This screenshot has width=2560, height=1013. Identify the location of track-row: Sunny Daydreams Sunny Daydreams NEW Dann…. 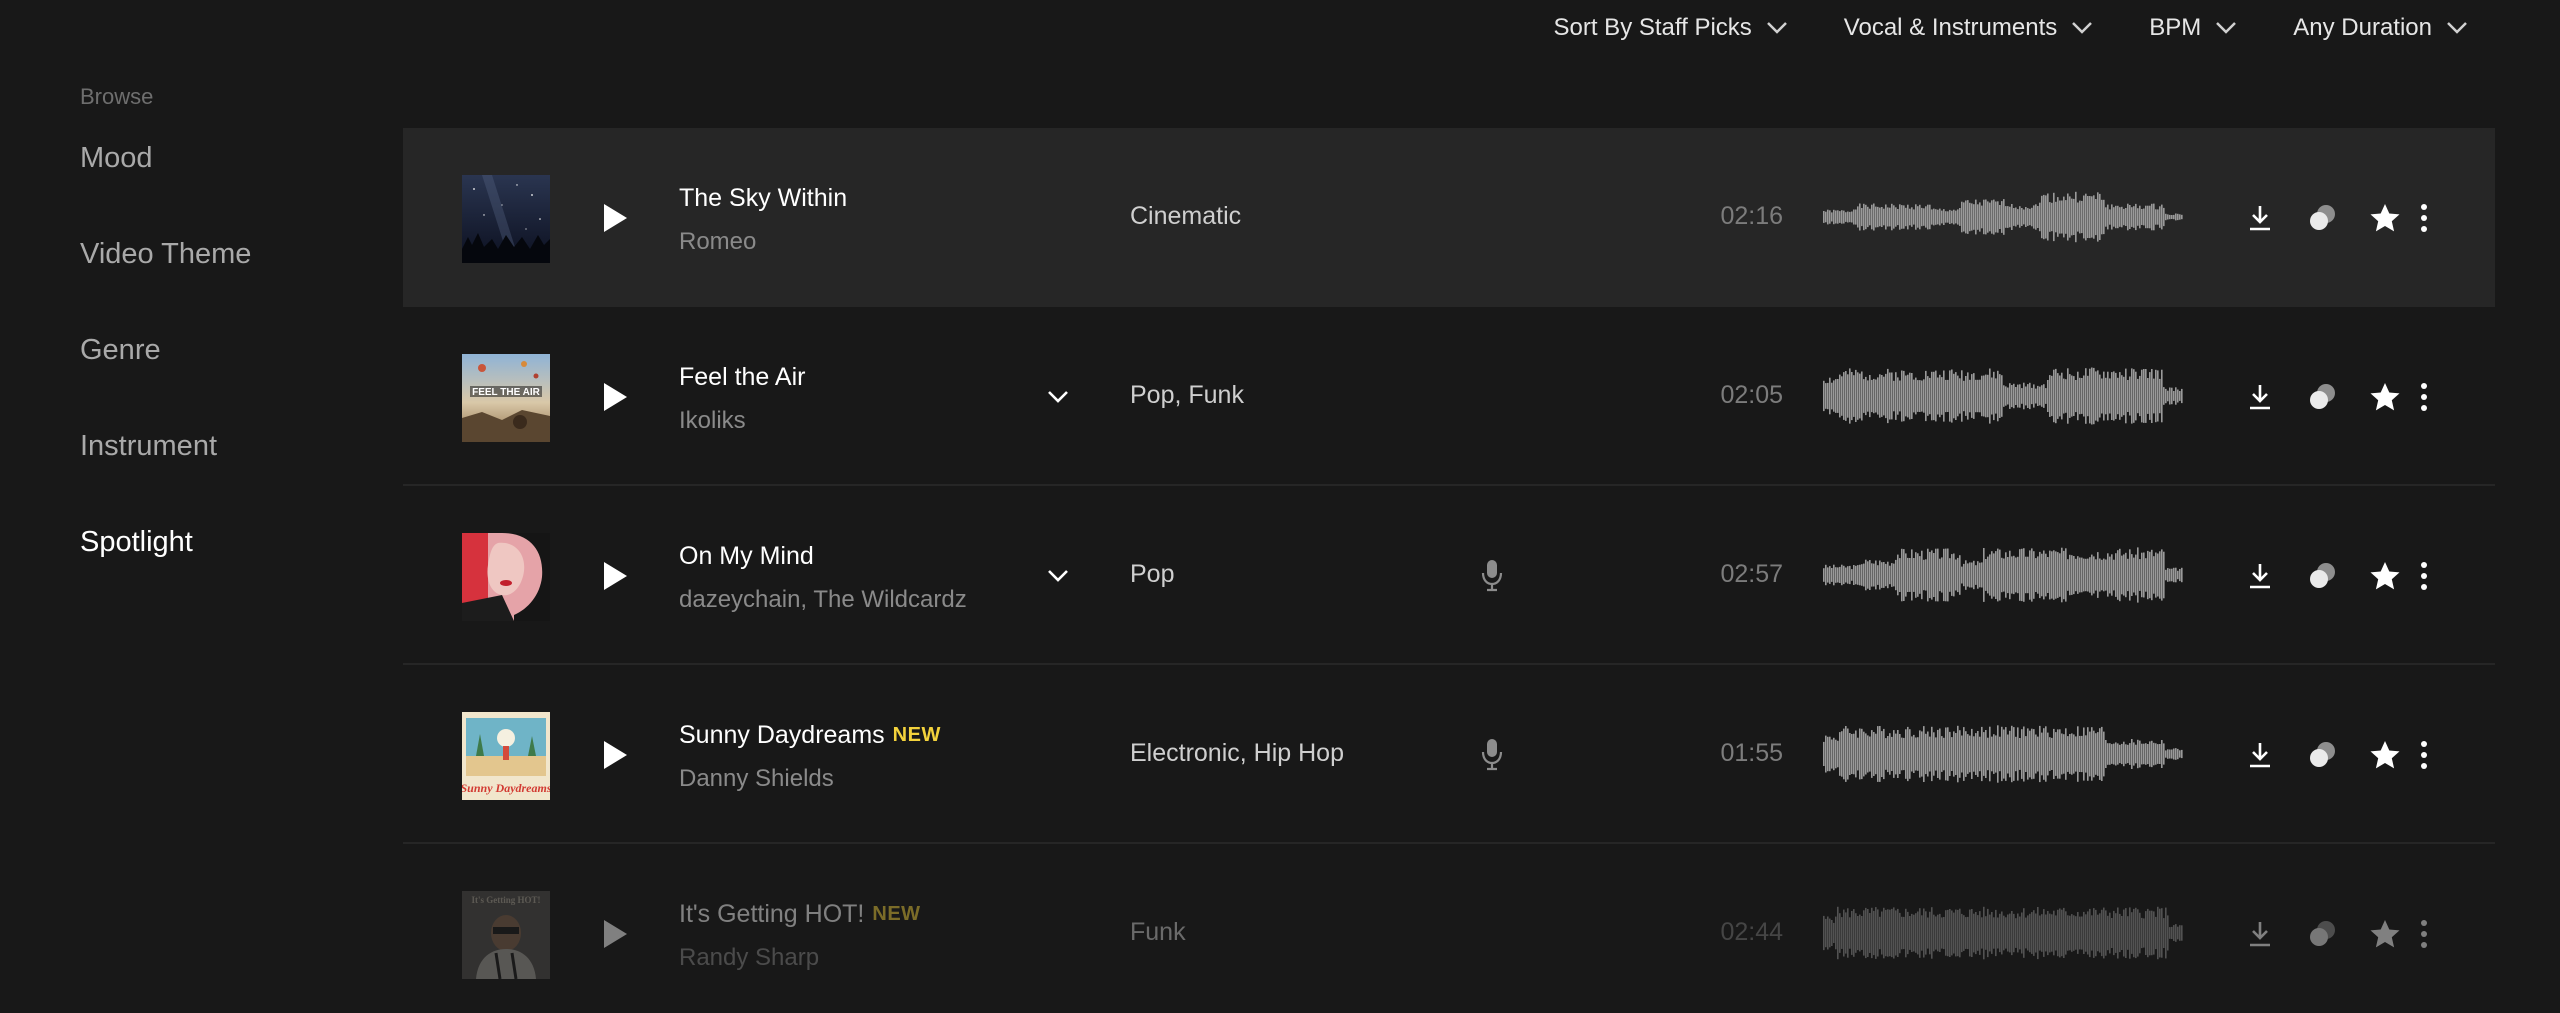
(1449, 754).